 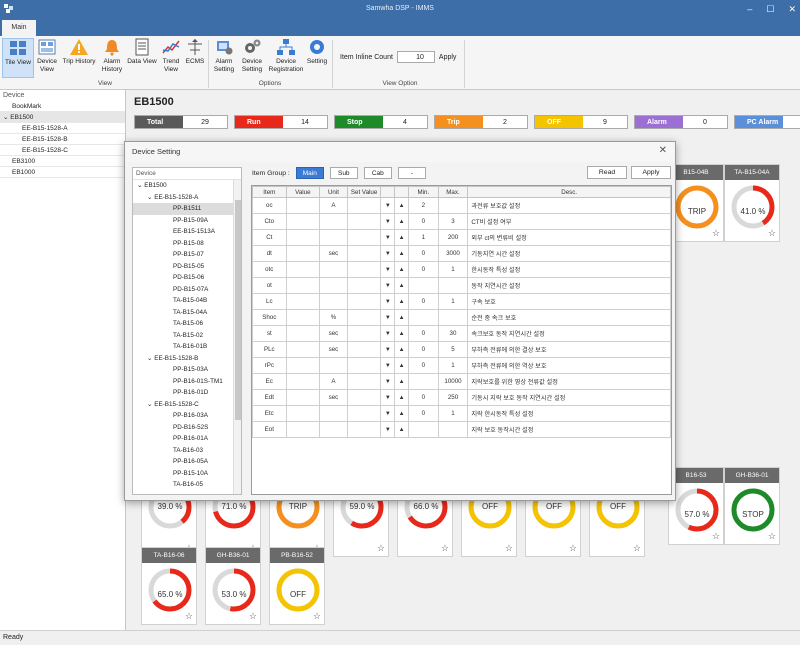 I want to click on dialog-tree-item: ⌄ EE-B15-1528-C, so click(x=187, y=405).